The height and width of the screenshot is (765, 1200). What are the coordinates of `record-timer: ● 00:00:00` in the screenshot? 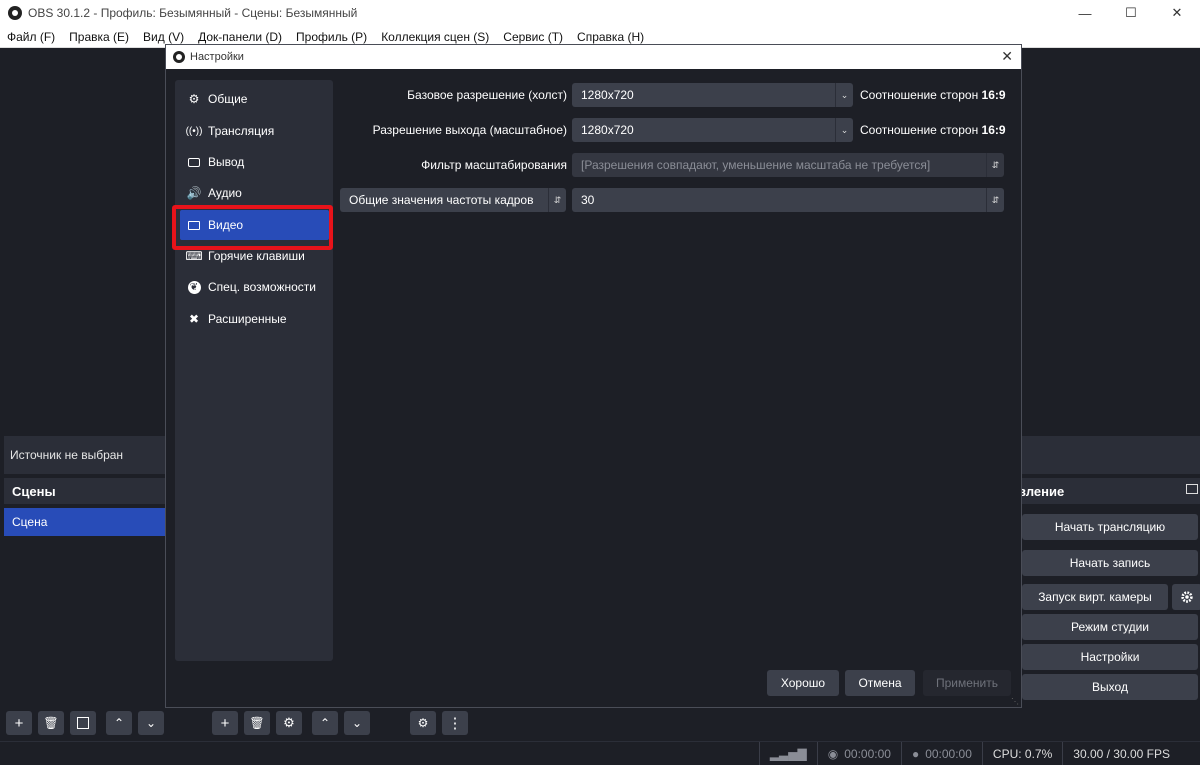 It's located at (941, 753).